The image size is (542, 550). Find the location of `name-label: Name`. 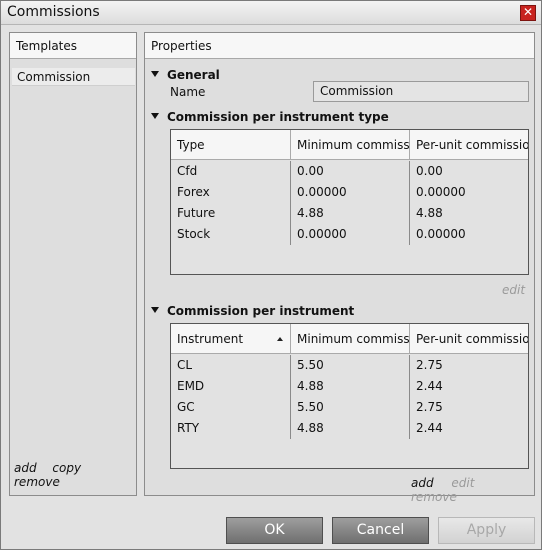

name-label: Name is located at coordinates (188, 92).